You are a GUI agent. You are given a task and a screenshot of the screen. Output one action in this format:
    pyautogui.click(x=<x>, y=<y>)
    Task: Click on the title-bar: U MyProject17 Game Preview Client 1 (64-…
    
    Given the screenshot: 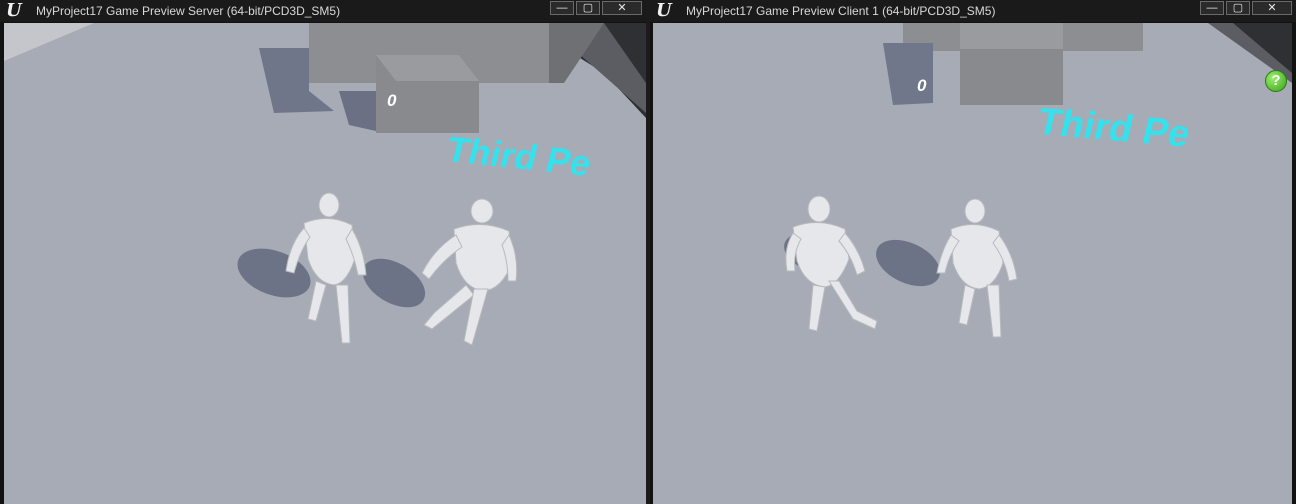 What is the action you would take?
    pyautogui.click(x=973, y=11)
    